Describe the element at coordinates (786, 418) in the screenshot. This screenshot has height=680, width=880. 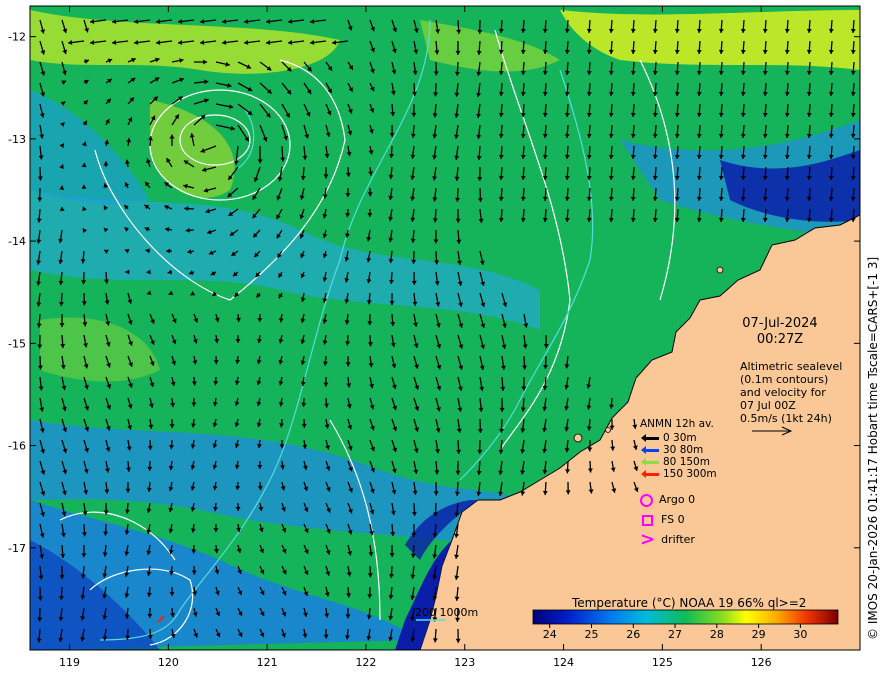
I see `altimetry-line: 0.5m/s (1kt 24h)` at that location.